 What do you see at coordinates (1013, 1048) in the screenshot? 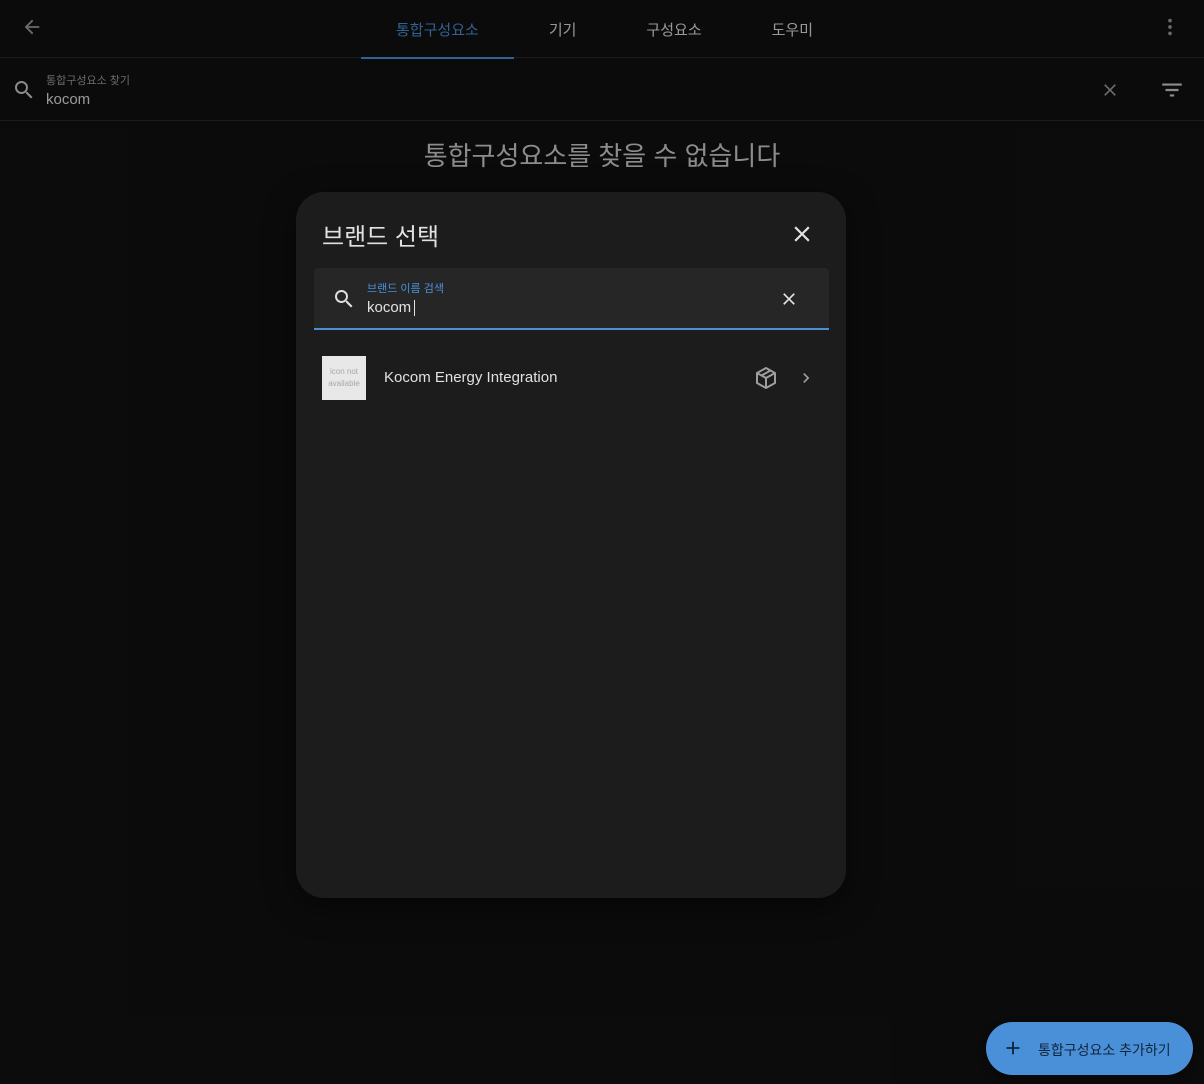
I see `plus-icon` at bounding box center [1013, 1048].